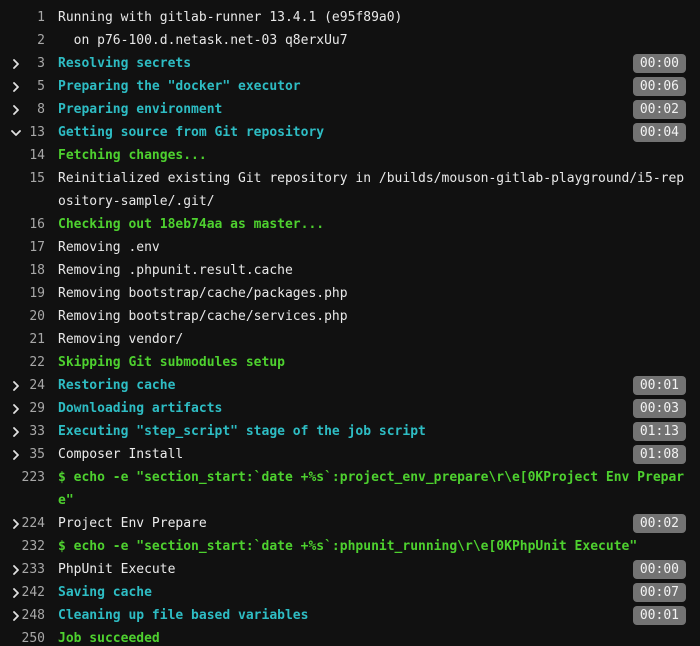 The width and height of the screenshot is (700, 646). I want to click on log-text: Removing bootstrap/cache/packages.php, so click(203, 293).